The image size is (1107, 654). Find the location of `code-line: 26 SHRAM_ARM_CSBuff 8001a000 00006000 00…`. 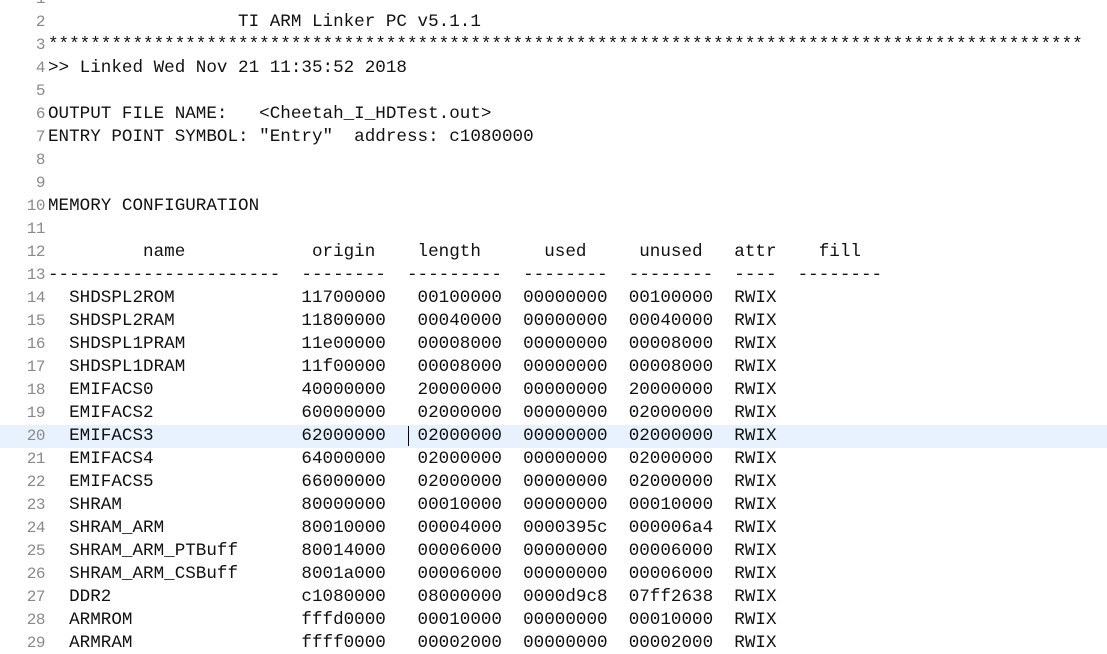

code-line: 26 SHRAM_ARM_CSBuff 8001a000 00006000 00… is located at coordinates (553, 574).